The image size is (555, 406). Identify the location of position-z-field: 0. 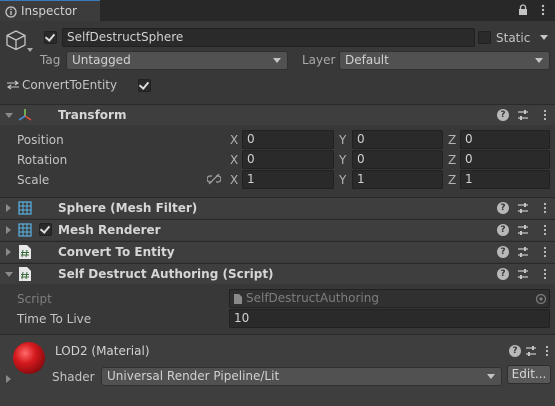
(505, 139).